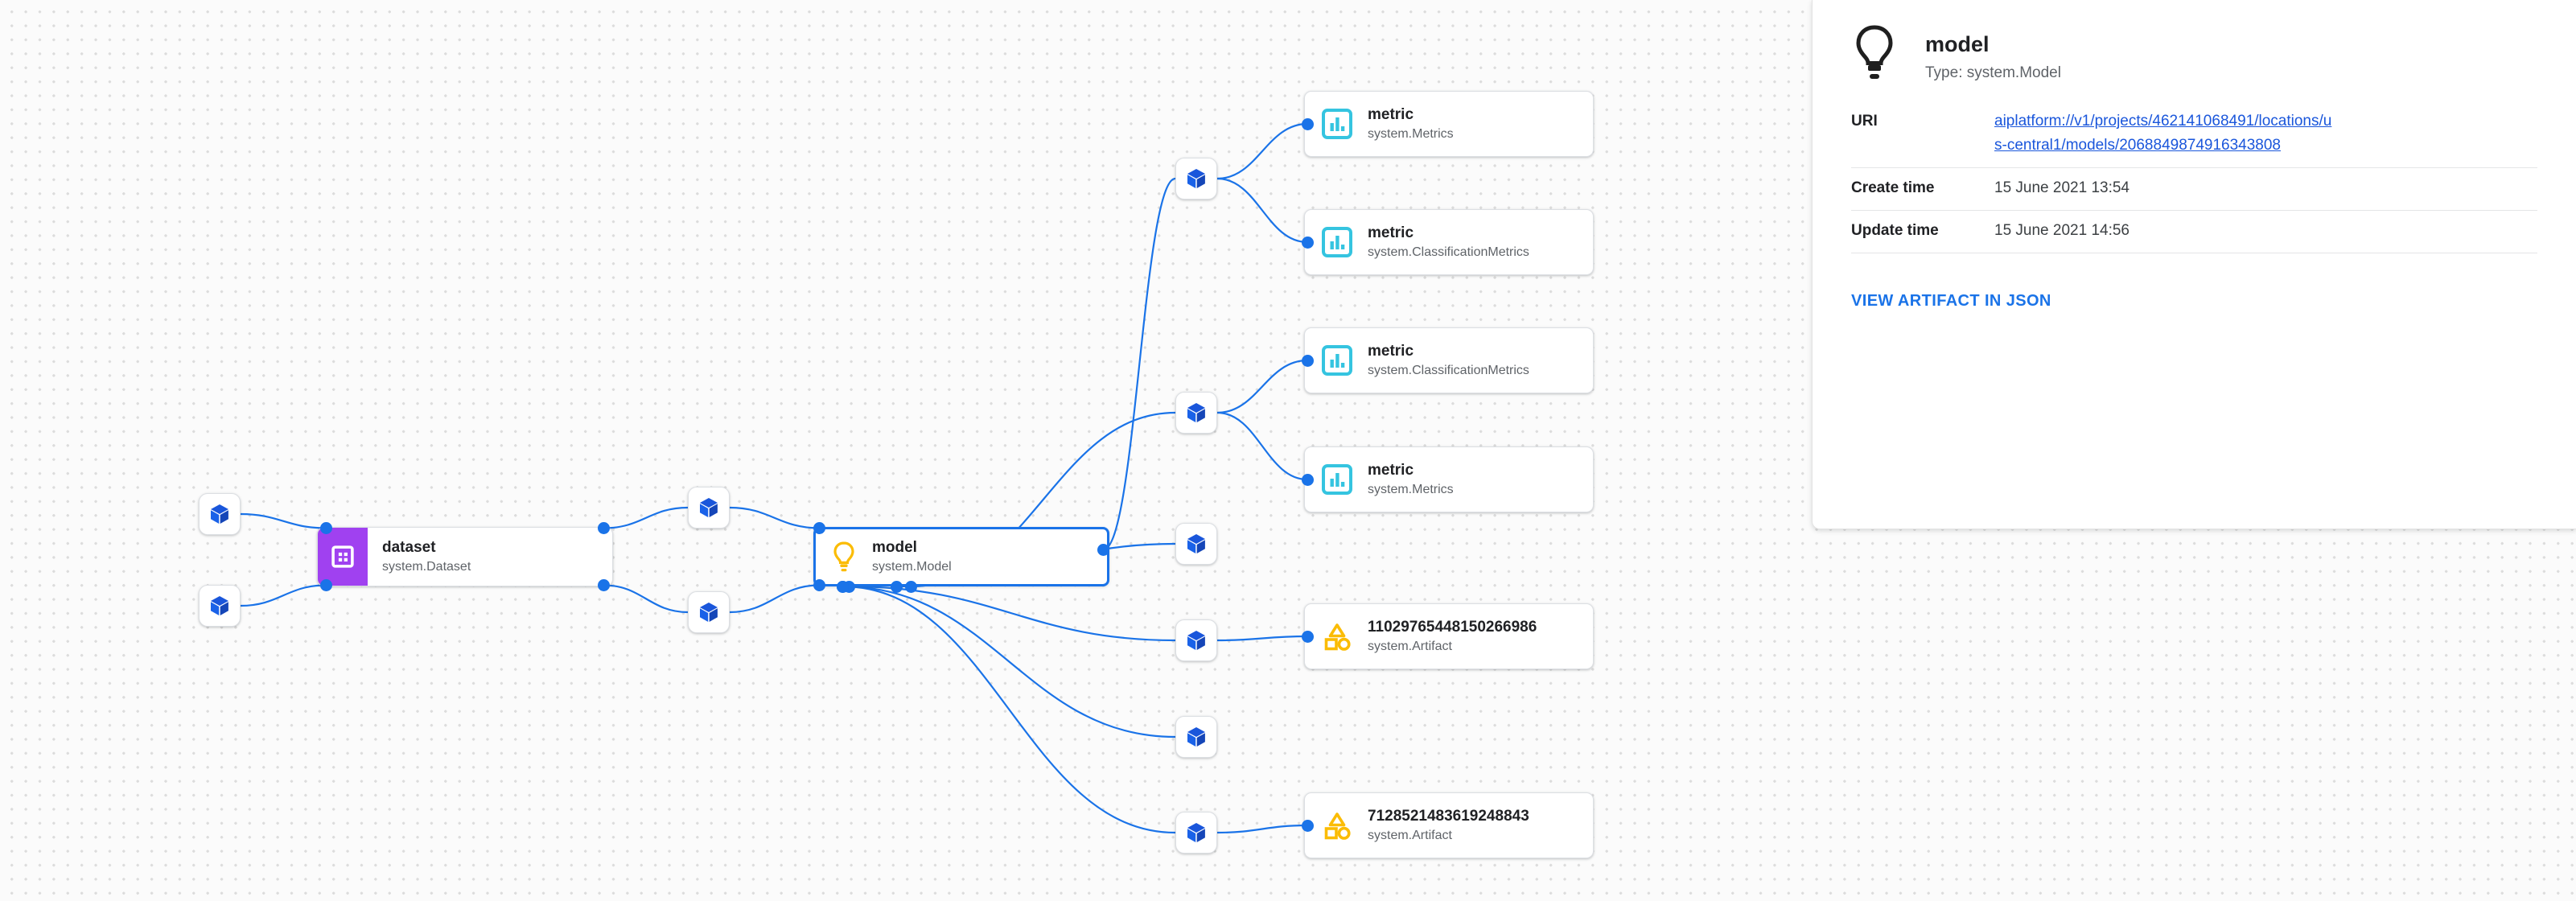  What do you see at coordinates (1448, 816) in the screenshot?
I see `node-title: 7128521483619248843` at bounding box center [1448, 816].